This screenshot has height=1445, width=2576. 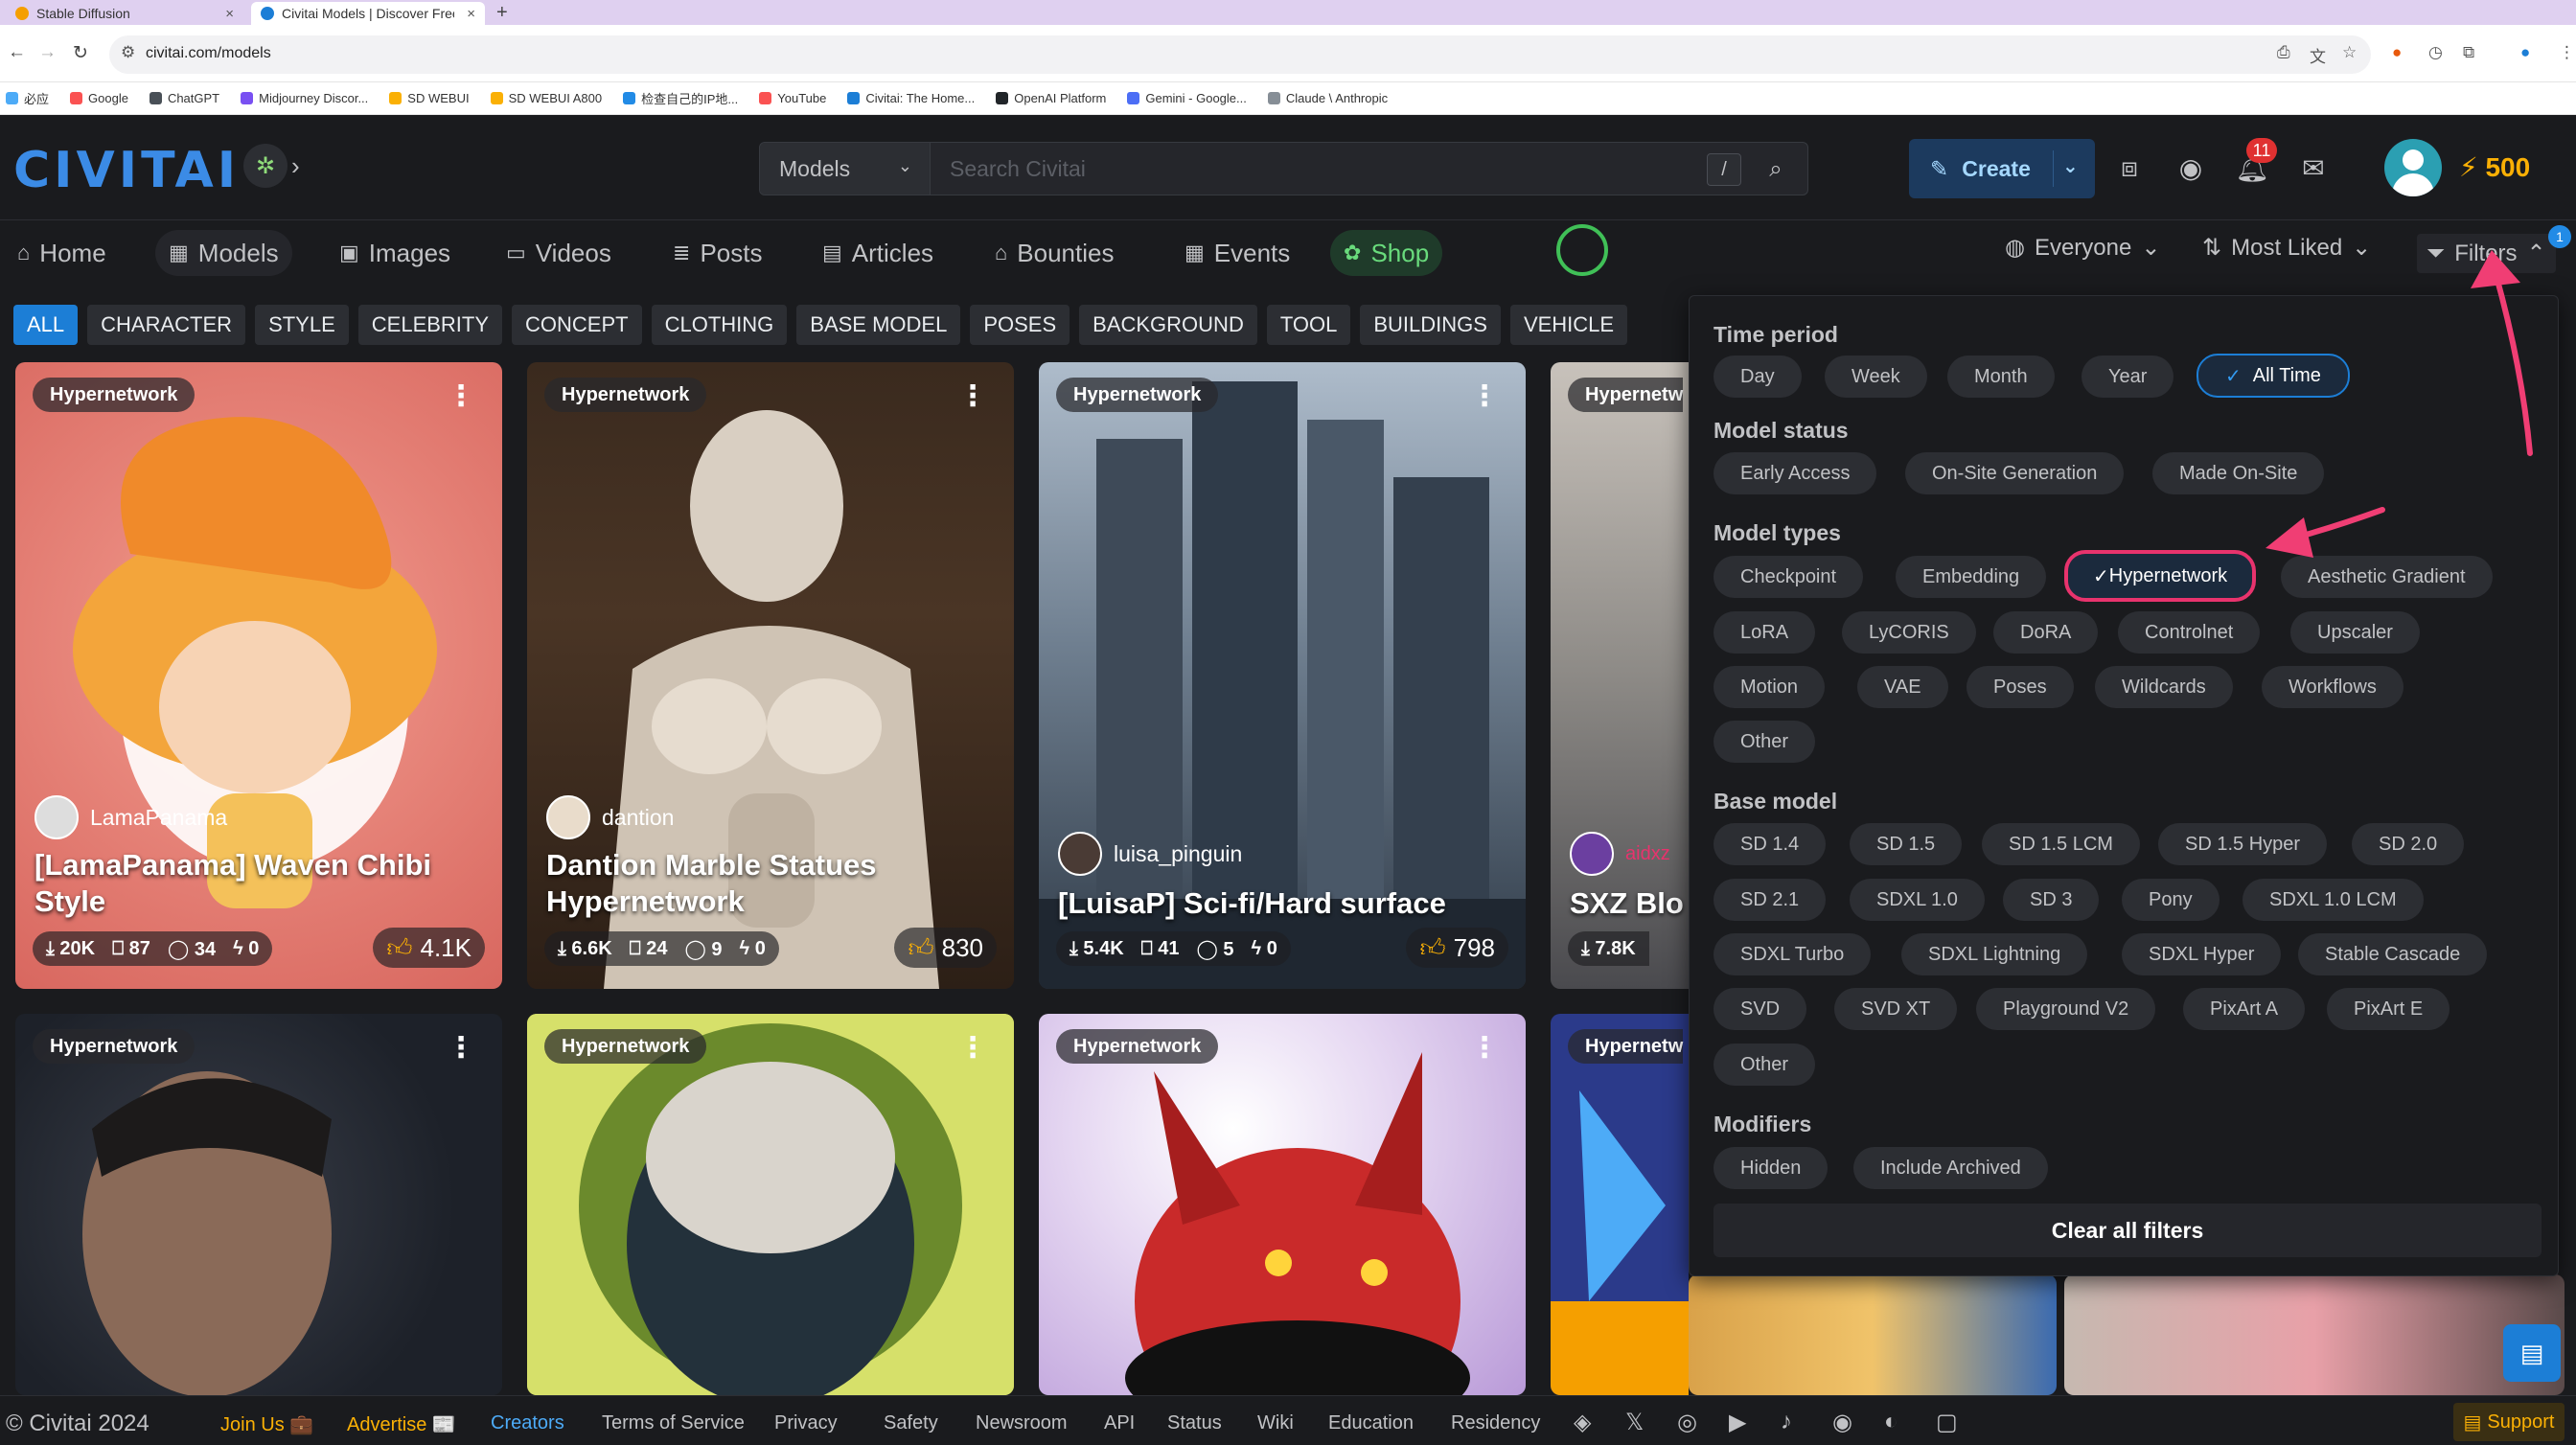 What do you see at coordinates (1760, 1009) in the screenshot?
I see `filter-chip-svd: SVD` at bounding box center [1760, 1009].